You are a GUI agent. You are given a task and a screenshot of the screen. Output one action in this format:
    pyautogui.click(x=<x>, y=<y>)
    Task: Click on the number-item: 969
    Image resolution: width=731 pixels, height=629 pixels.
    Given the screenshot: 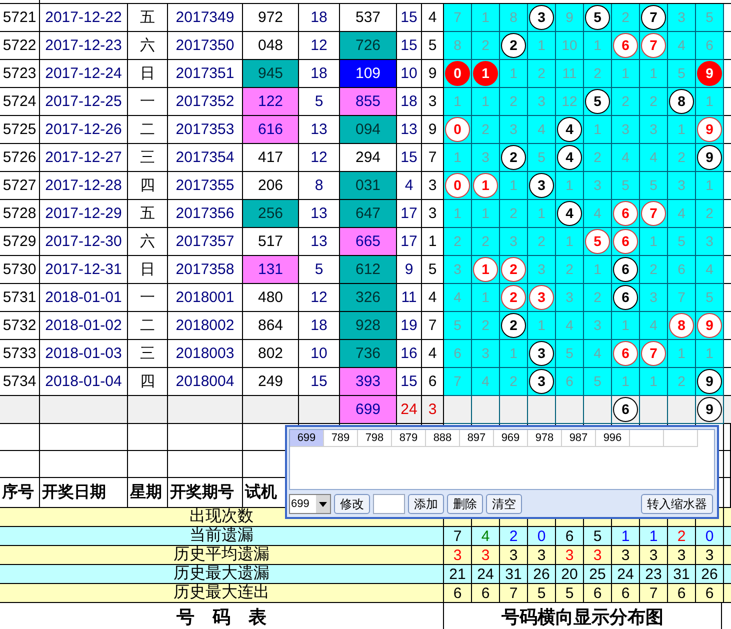 What is the action you would take?
    pyautogui.click(x=511, y=438)
    